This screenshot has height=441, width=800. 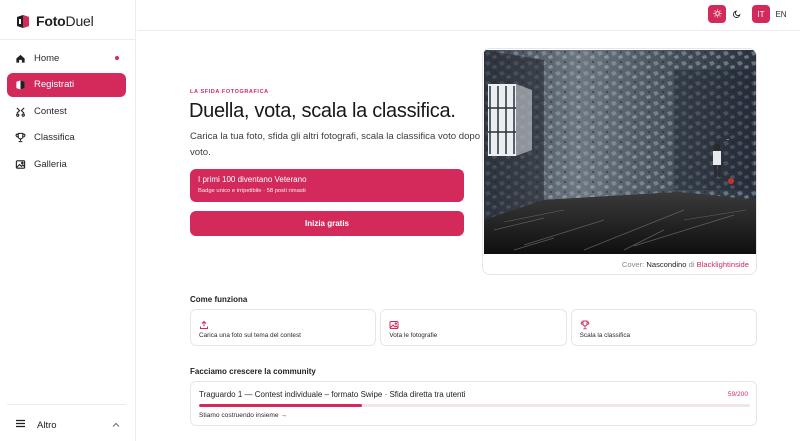 What do you see at coordinates (280, 405) in the screenshot?
I see `milestone-progress-fill` at bounding box center [280, 405].